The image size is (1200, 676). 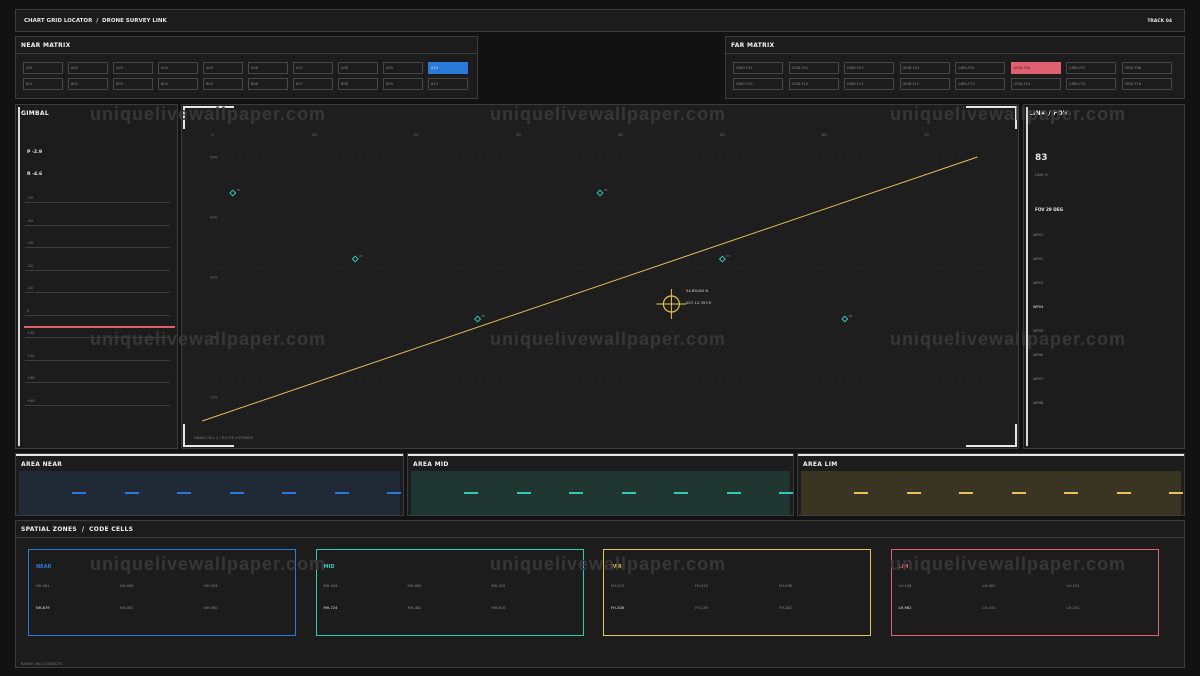 What do you see at coordinates (448, 68) in the screenshot?
I see `near-matrix-cell: A10` at bounding box center [448, 68].